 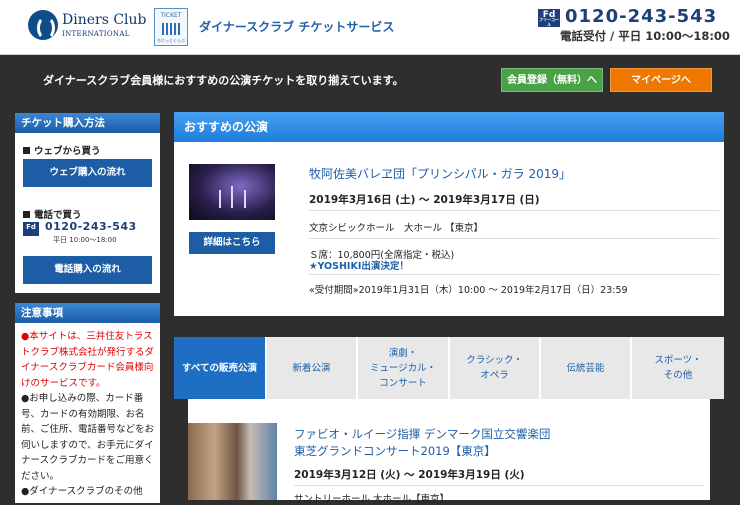 I want to click on event-venue: 文京シビックホール 大ホール 【東京】, so click(x=396, y=228).